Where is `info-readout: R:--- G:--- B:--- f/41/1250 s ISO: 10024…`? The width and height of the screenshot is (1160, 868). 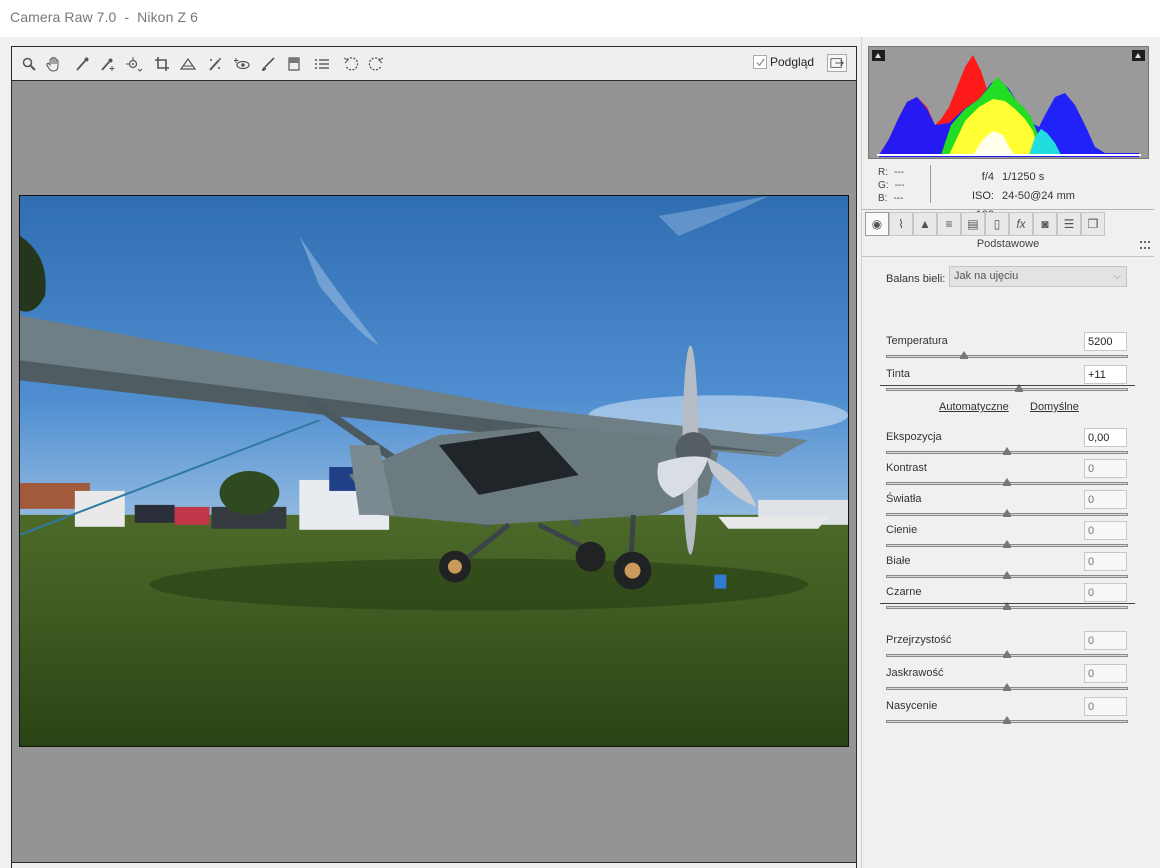 info-readout: R:--- G:--- B:--- f/41/1250 s ISO: 10024… is located at coordinates (1008, 191).